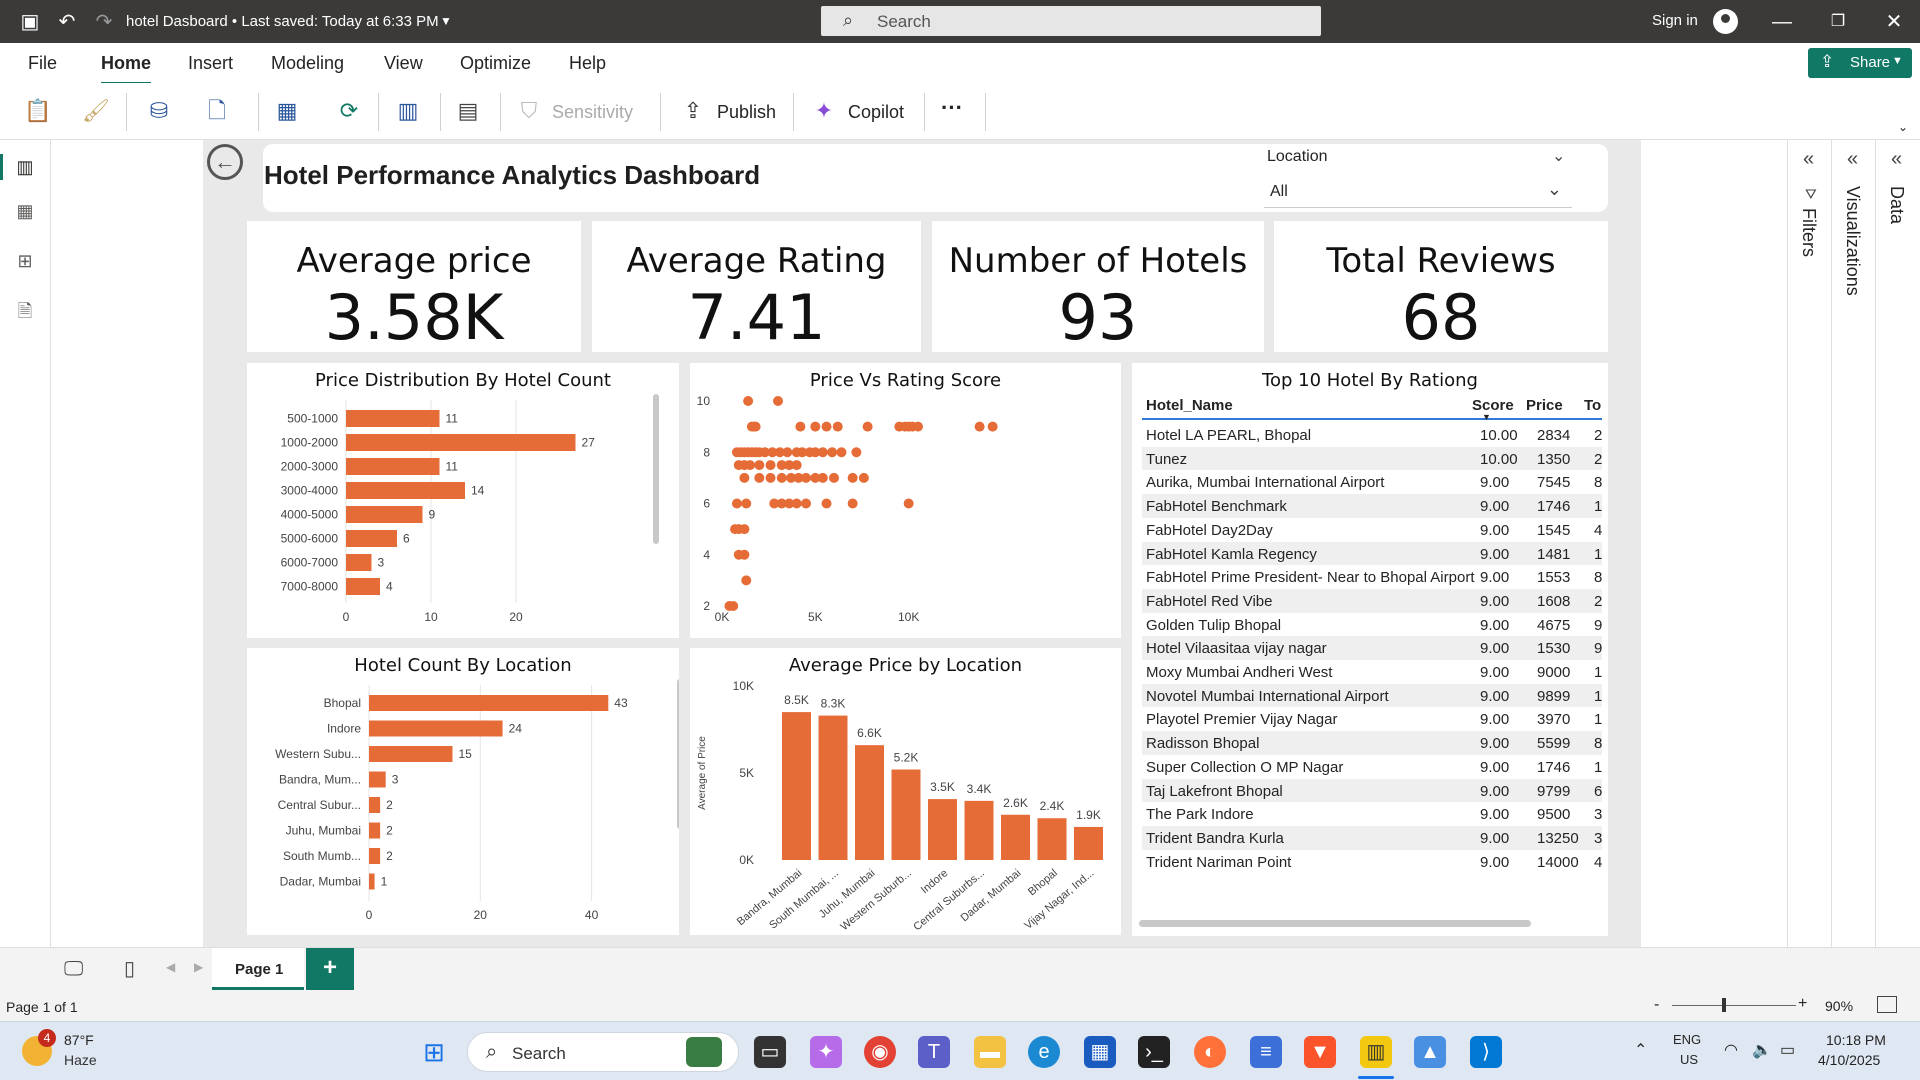 The width and height of the screenshot is (1920, 1080). What do you see at coordinates (1376, 1052) in the screenshot?
I see `power-bi-icon: ▥` at bounding box center [1376, 1052].